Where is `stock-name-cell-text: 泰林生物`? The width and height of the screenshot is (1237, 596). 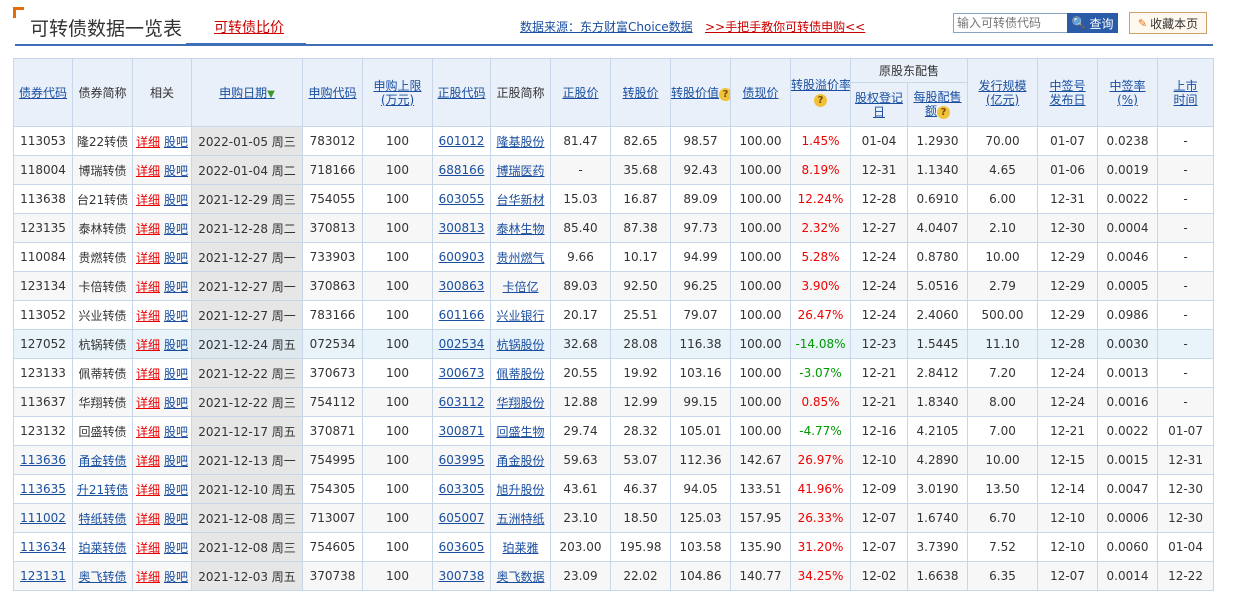 stock-name-cell-text: 泰林生物 is located at coordinates (520, 229).